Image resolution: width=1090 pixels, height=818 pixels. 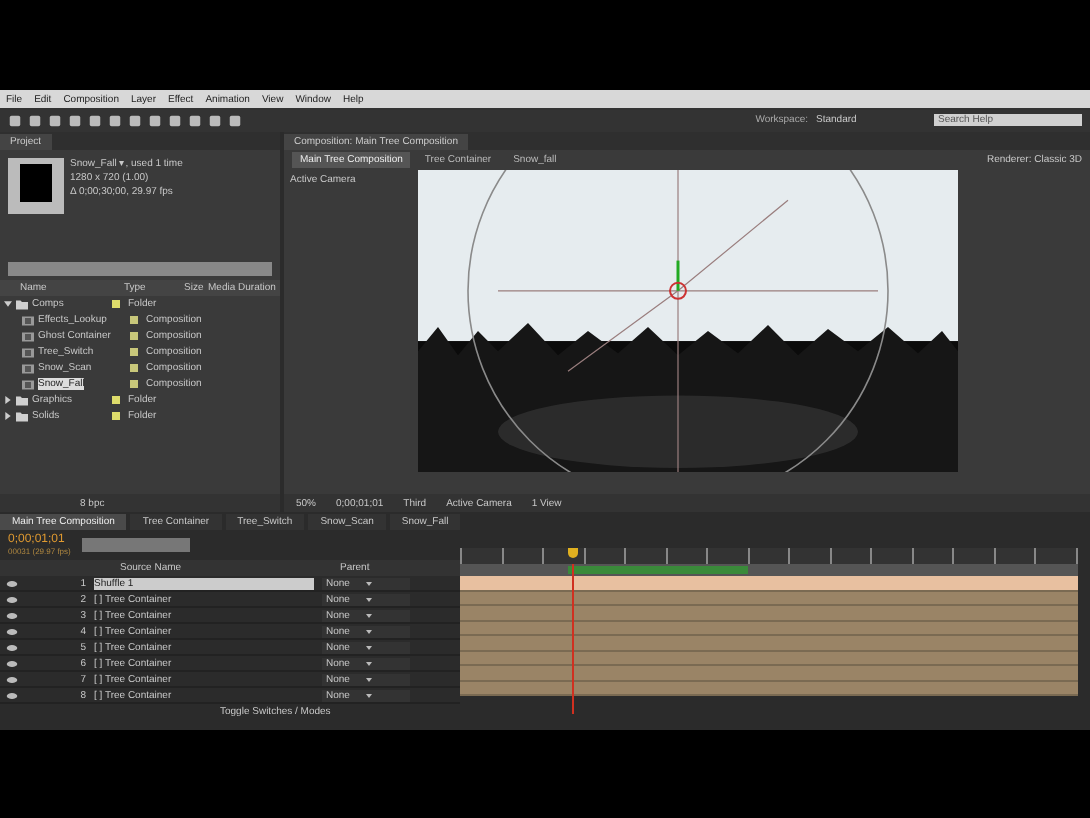 What do you see at coordinates (140, 269) in the screenshot?
I see `project-search-field` at bounding box center [140, 269].